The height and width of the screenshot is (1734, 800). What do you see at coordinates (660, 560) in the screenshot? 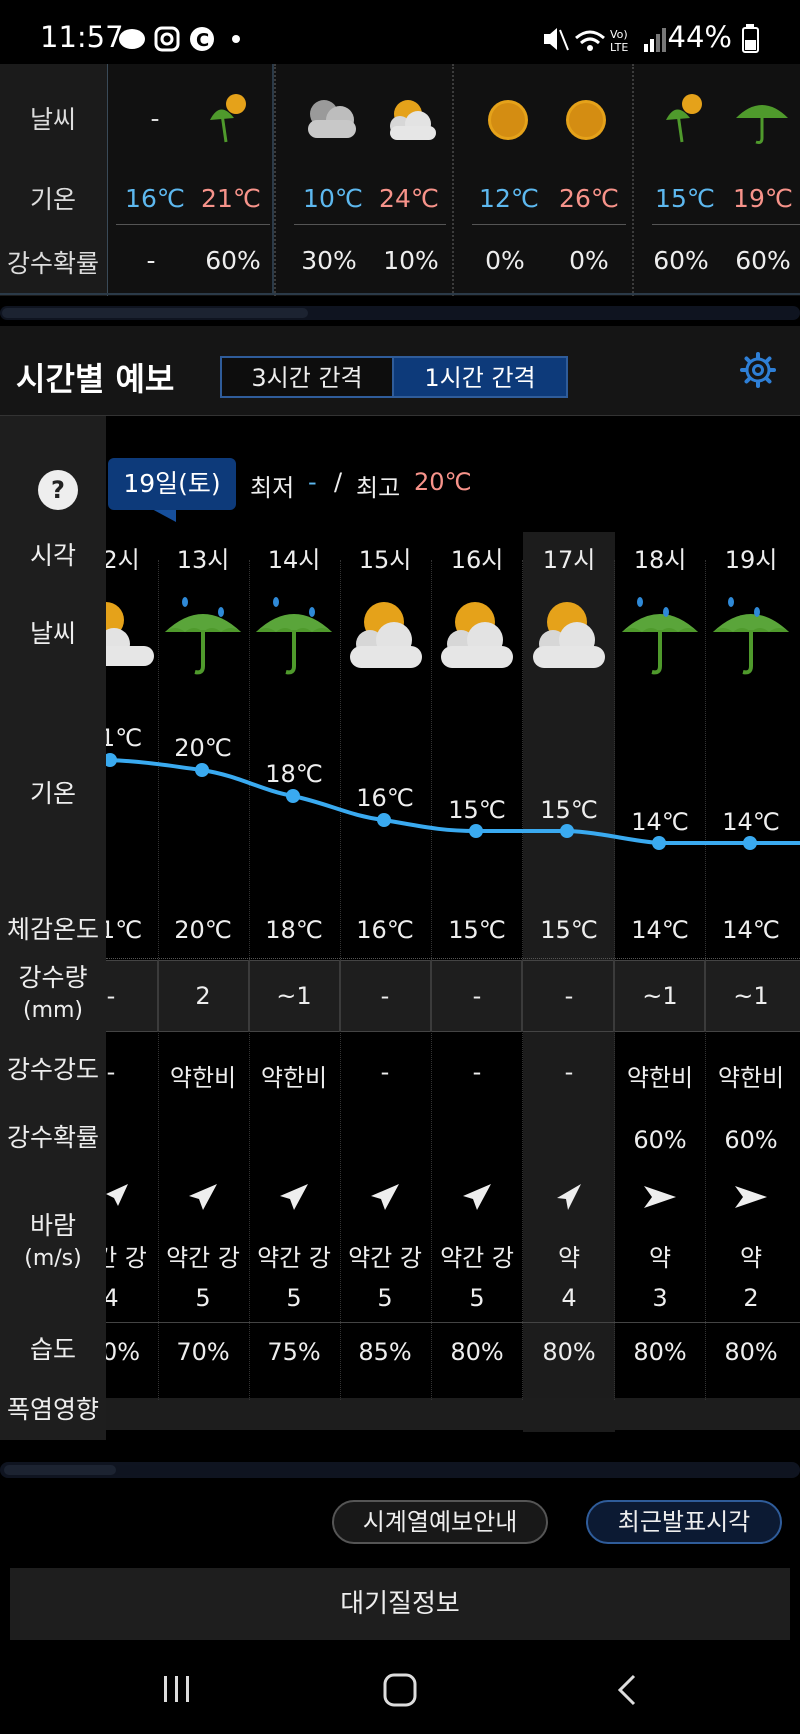
I see `hour-time: 18시` at bounding box center [660, 560].